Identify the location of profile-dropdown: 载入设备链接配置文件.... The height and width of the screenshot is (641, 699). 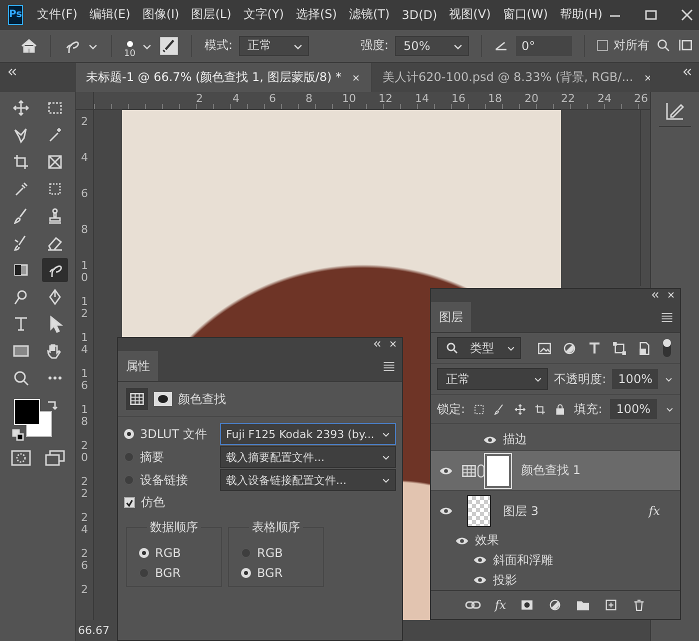
(308, 480).